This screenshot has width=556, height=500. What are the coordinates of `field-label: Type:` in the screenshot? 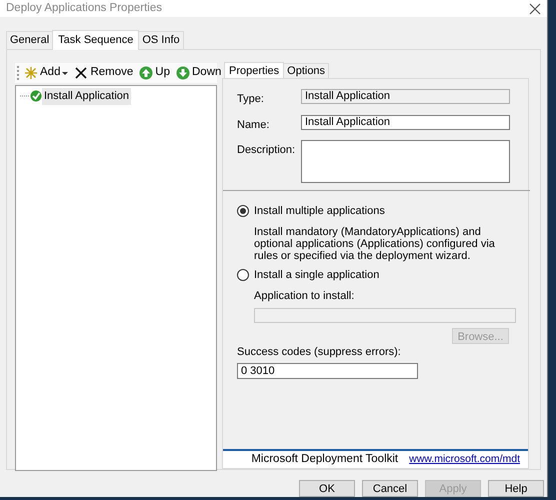 It's located at (251, 99).